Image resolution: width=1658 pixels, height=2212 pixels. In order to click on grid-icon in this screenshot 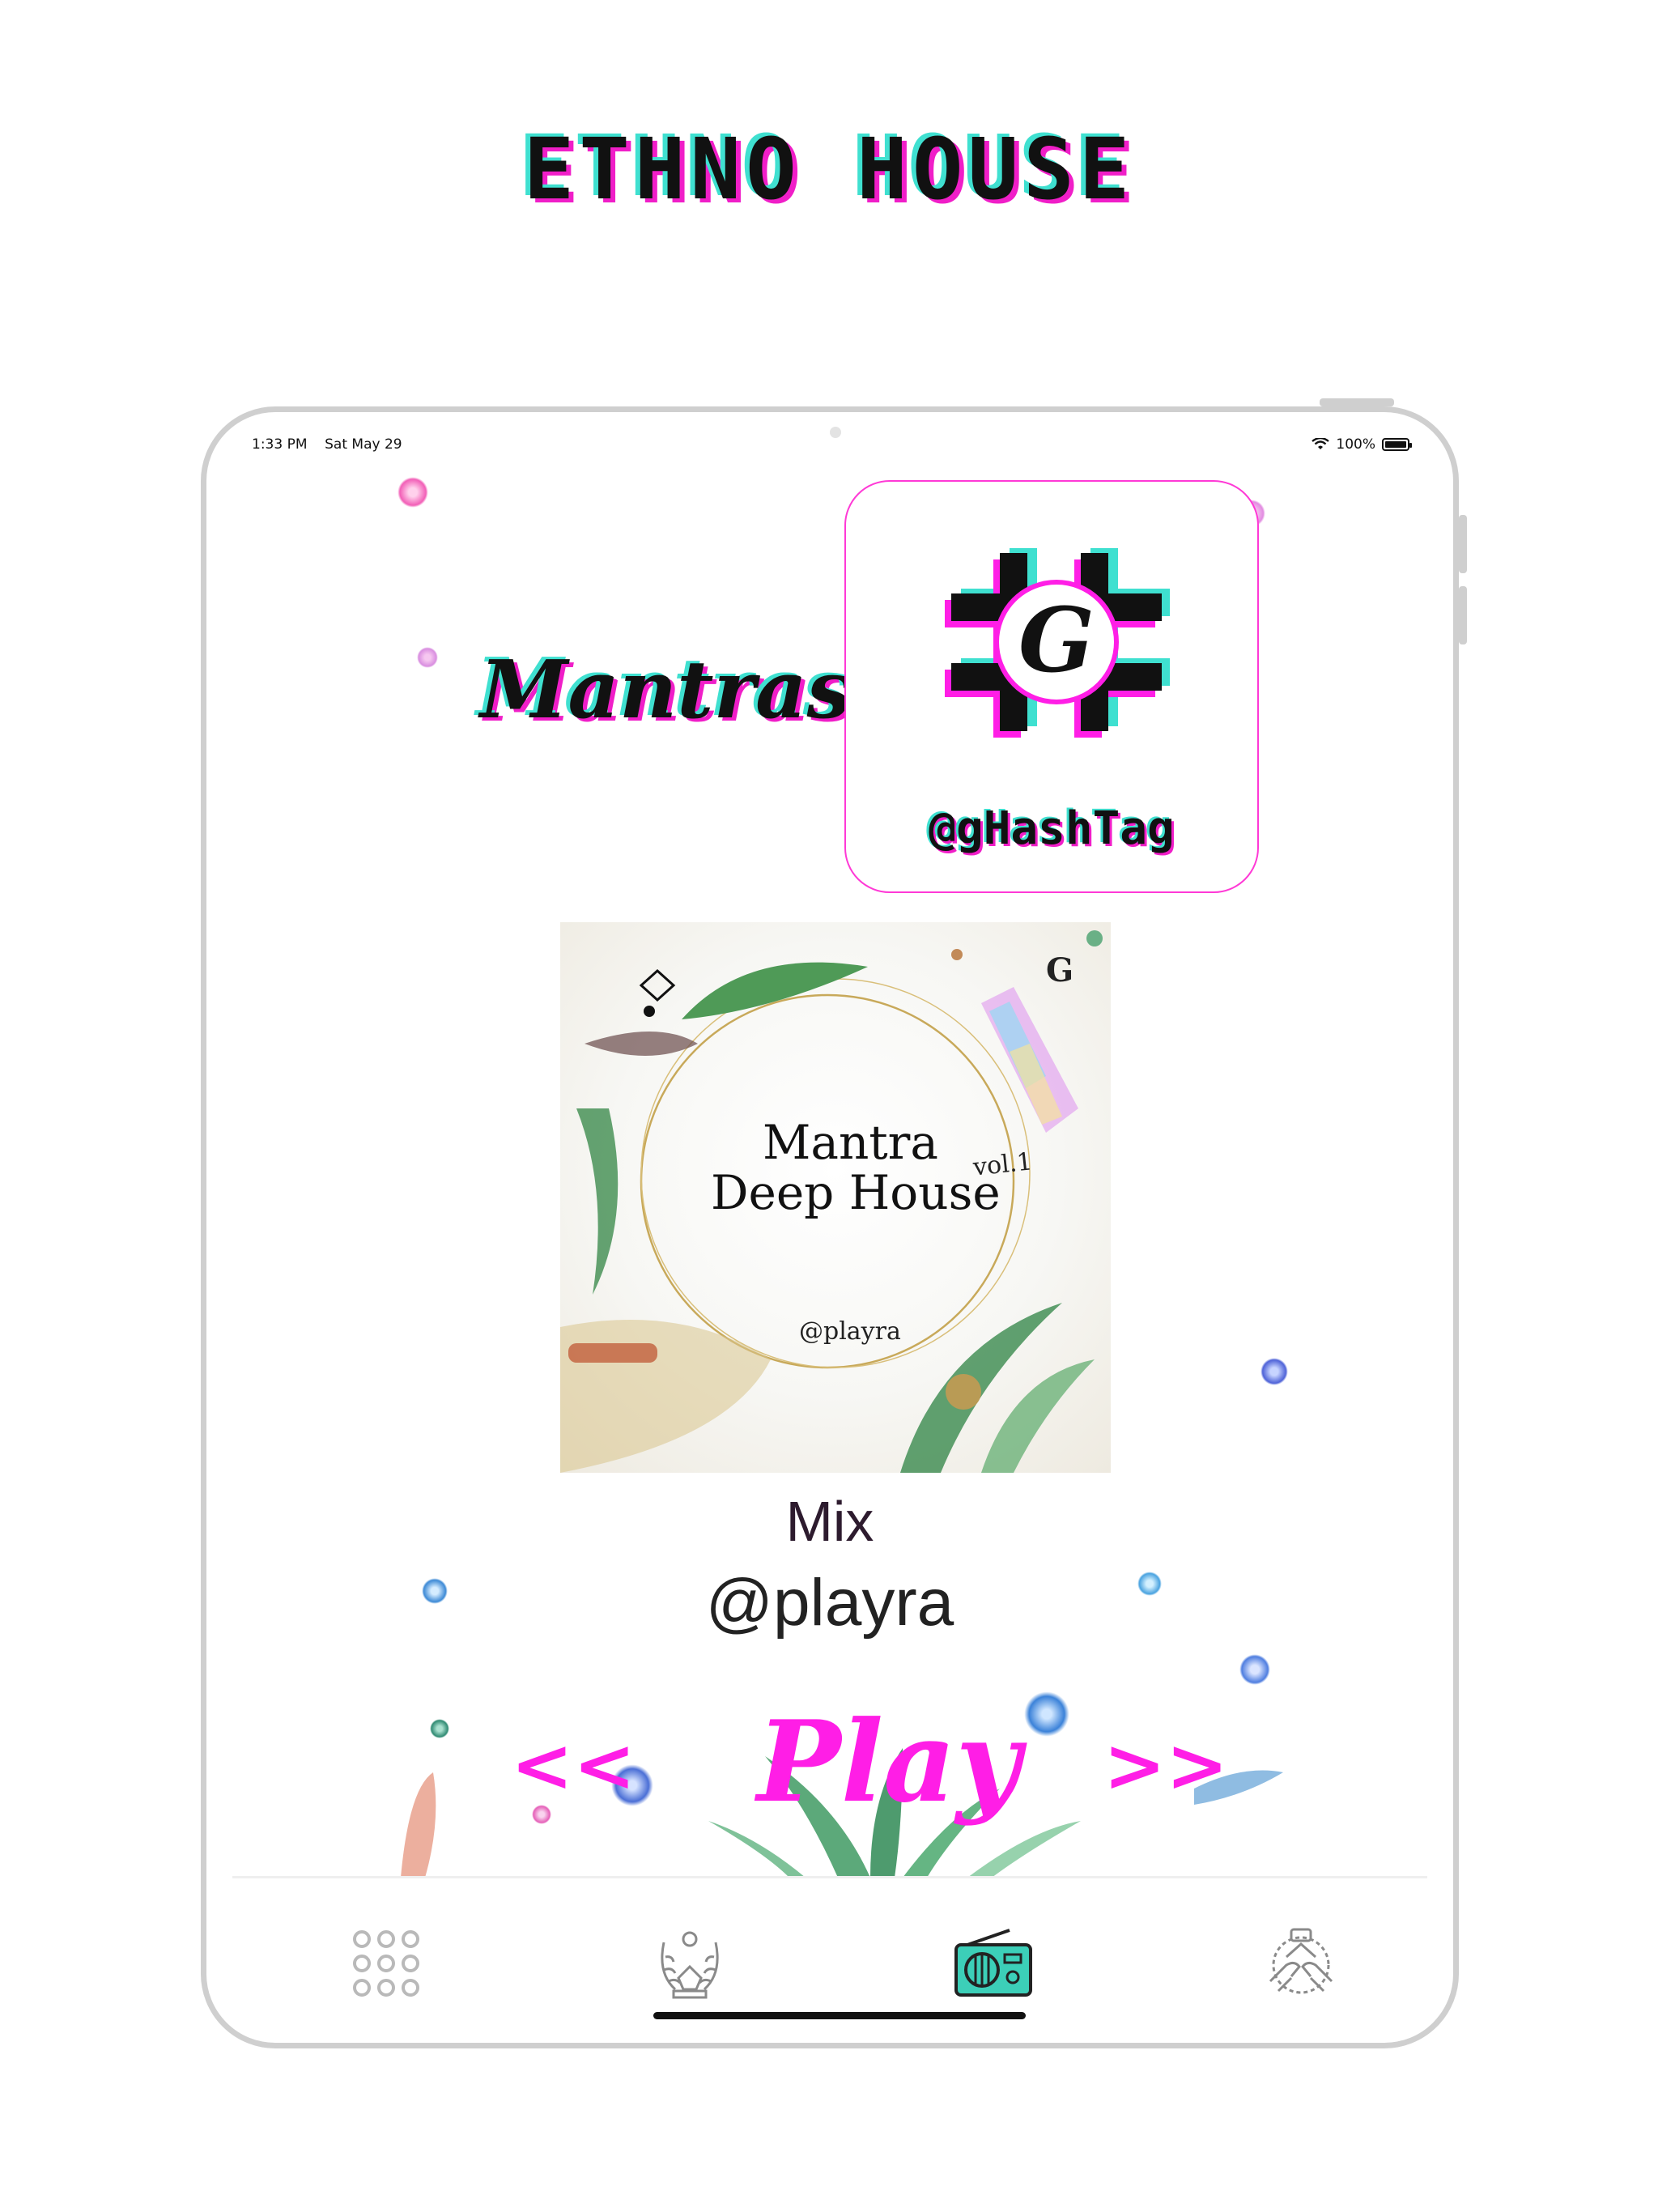, I will do `click(386, 1964)`.